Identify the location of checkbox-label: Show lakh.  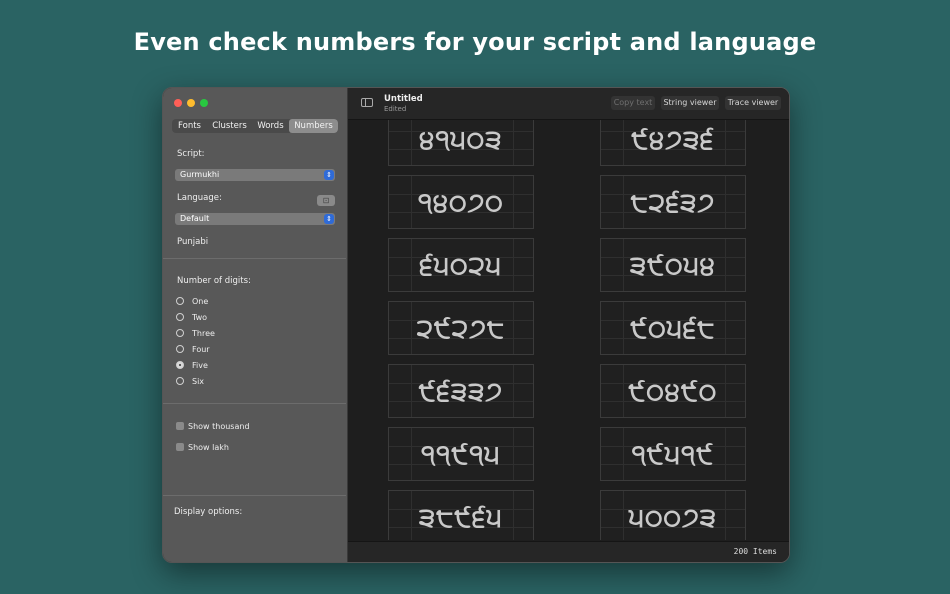
(208, 447).